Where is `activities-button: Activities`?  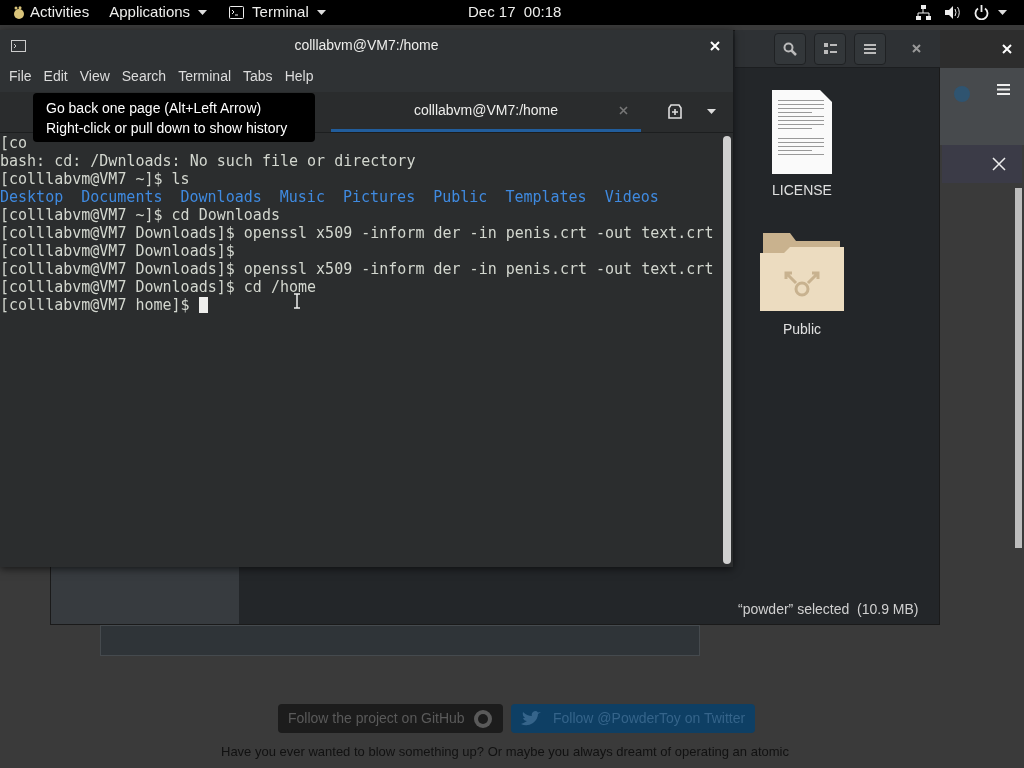 activities-button: Activities is located at coordinates (51, 12).